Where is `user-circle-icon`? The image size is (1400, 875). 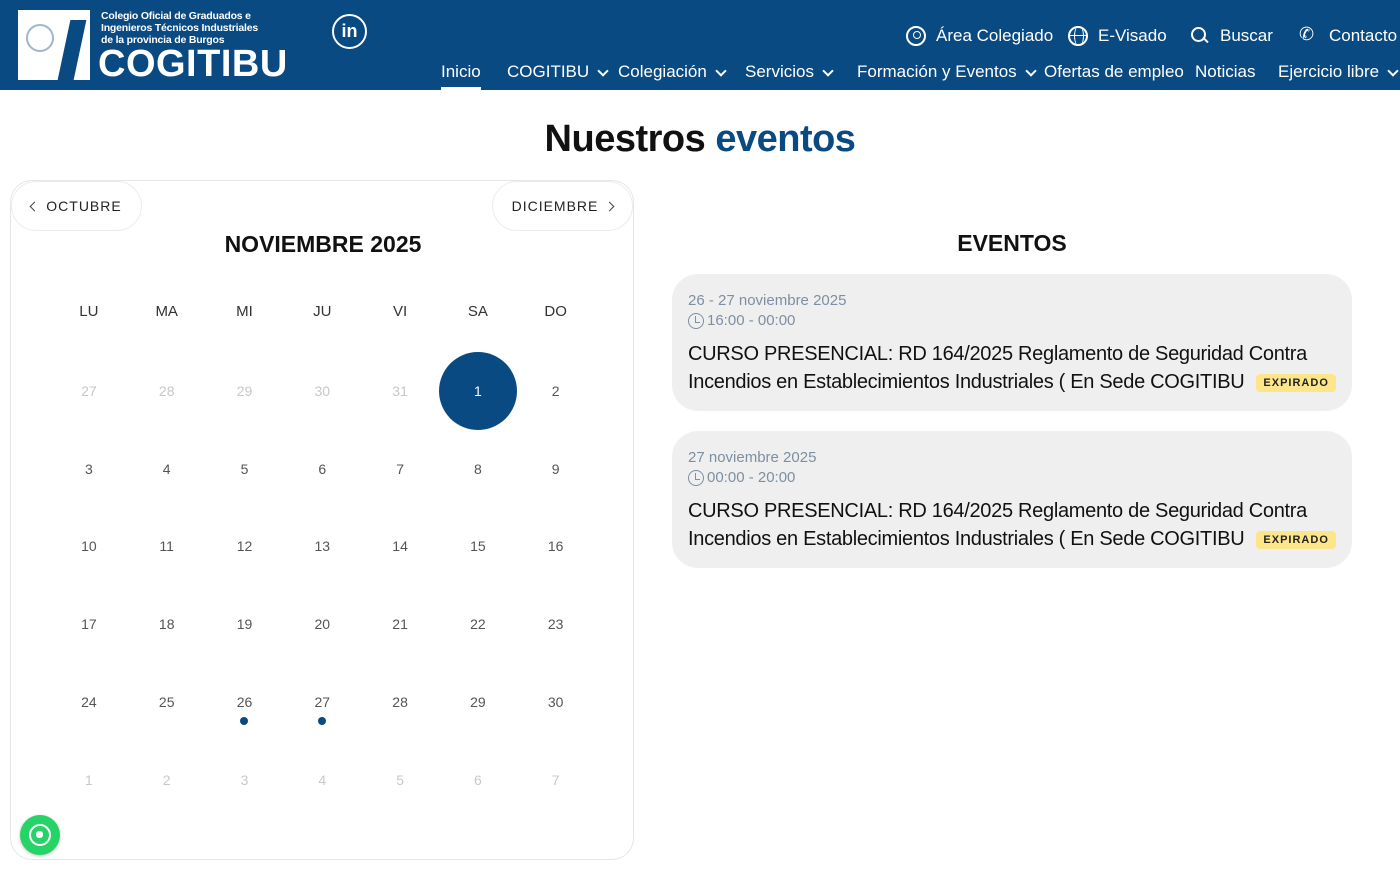
user-circle-icon is located at coordinates (916, 36).